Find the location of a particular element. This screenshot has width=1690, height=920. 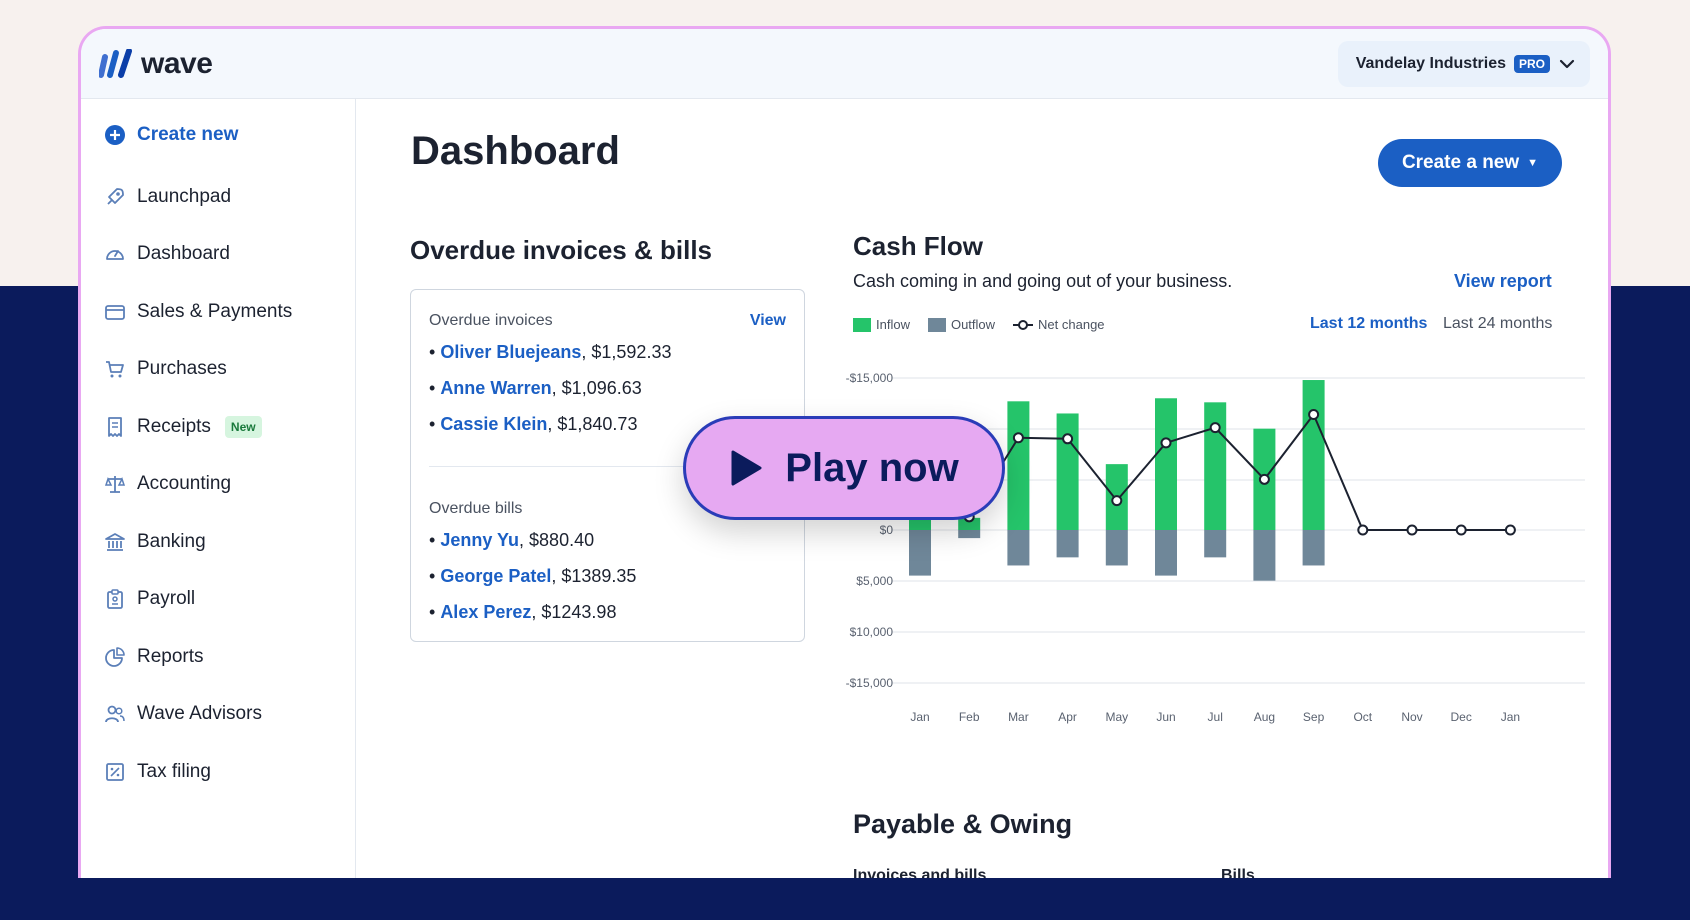

sidebar-item-create-new: Create new is located at coordinates (170, 135).